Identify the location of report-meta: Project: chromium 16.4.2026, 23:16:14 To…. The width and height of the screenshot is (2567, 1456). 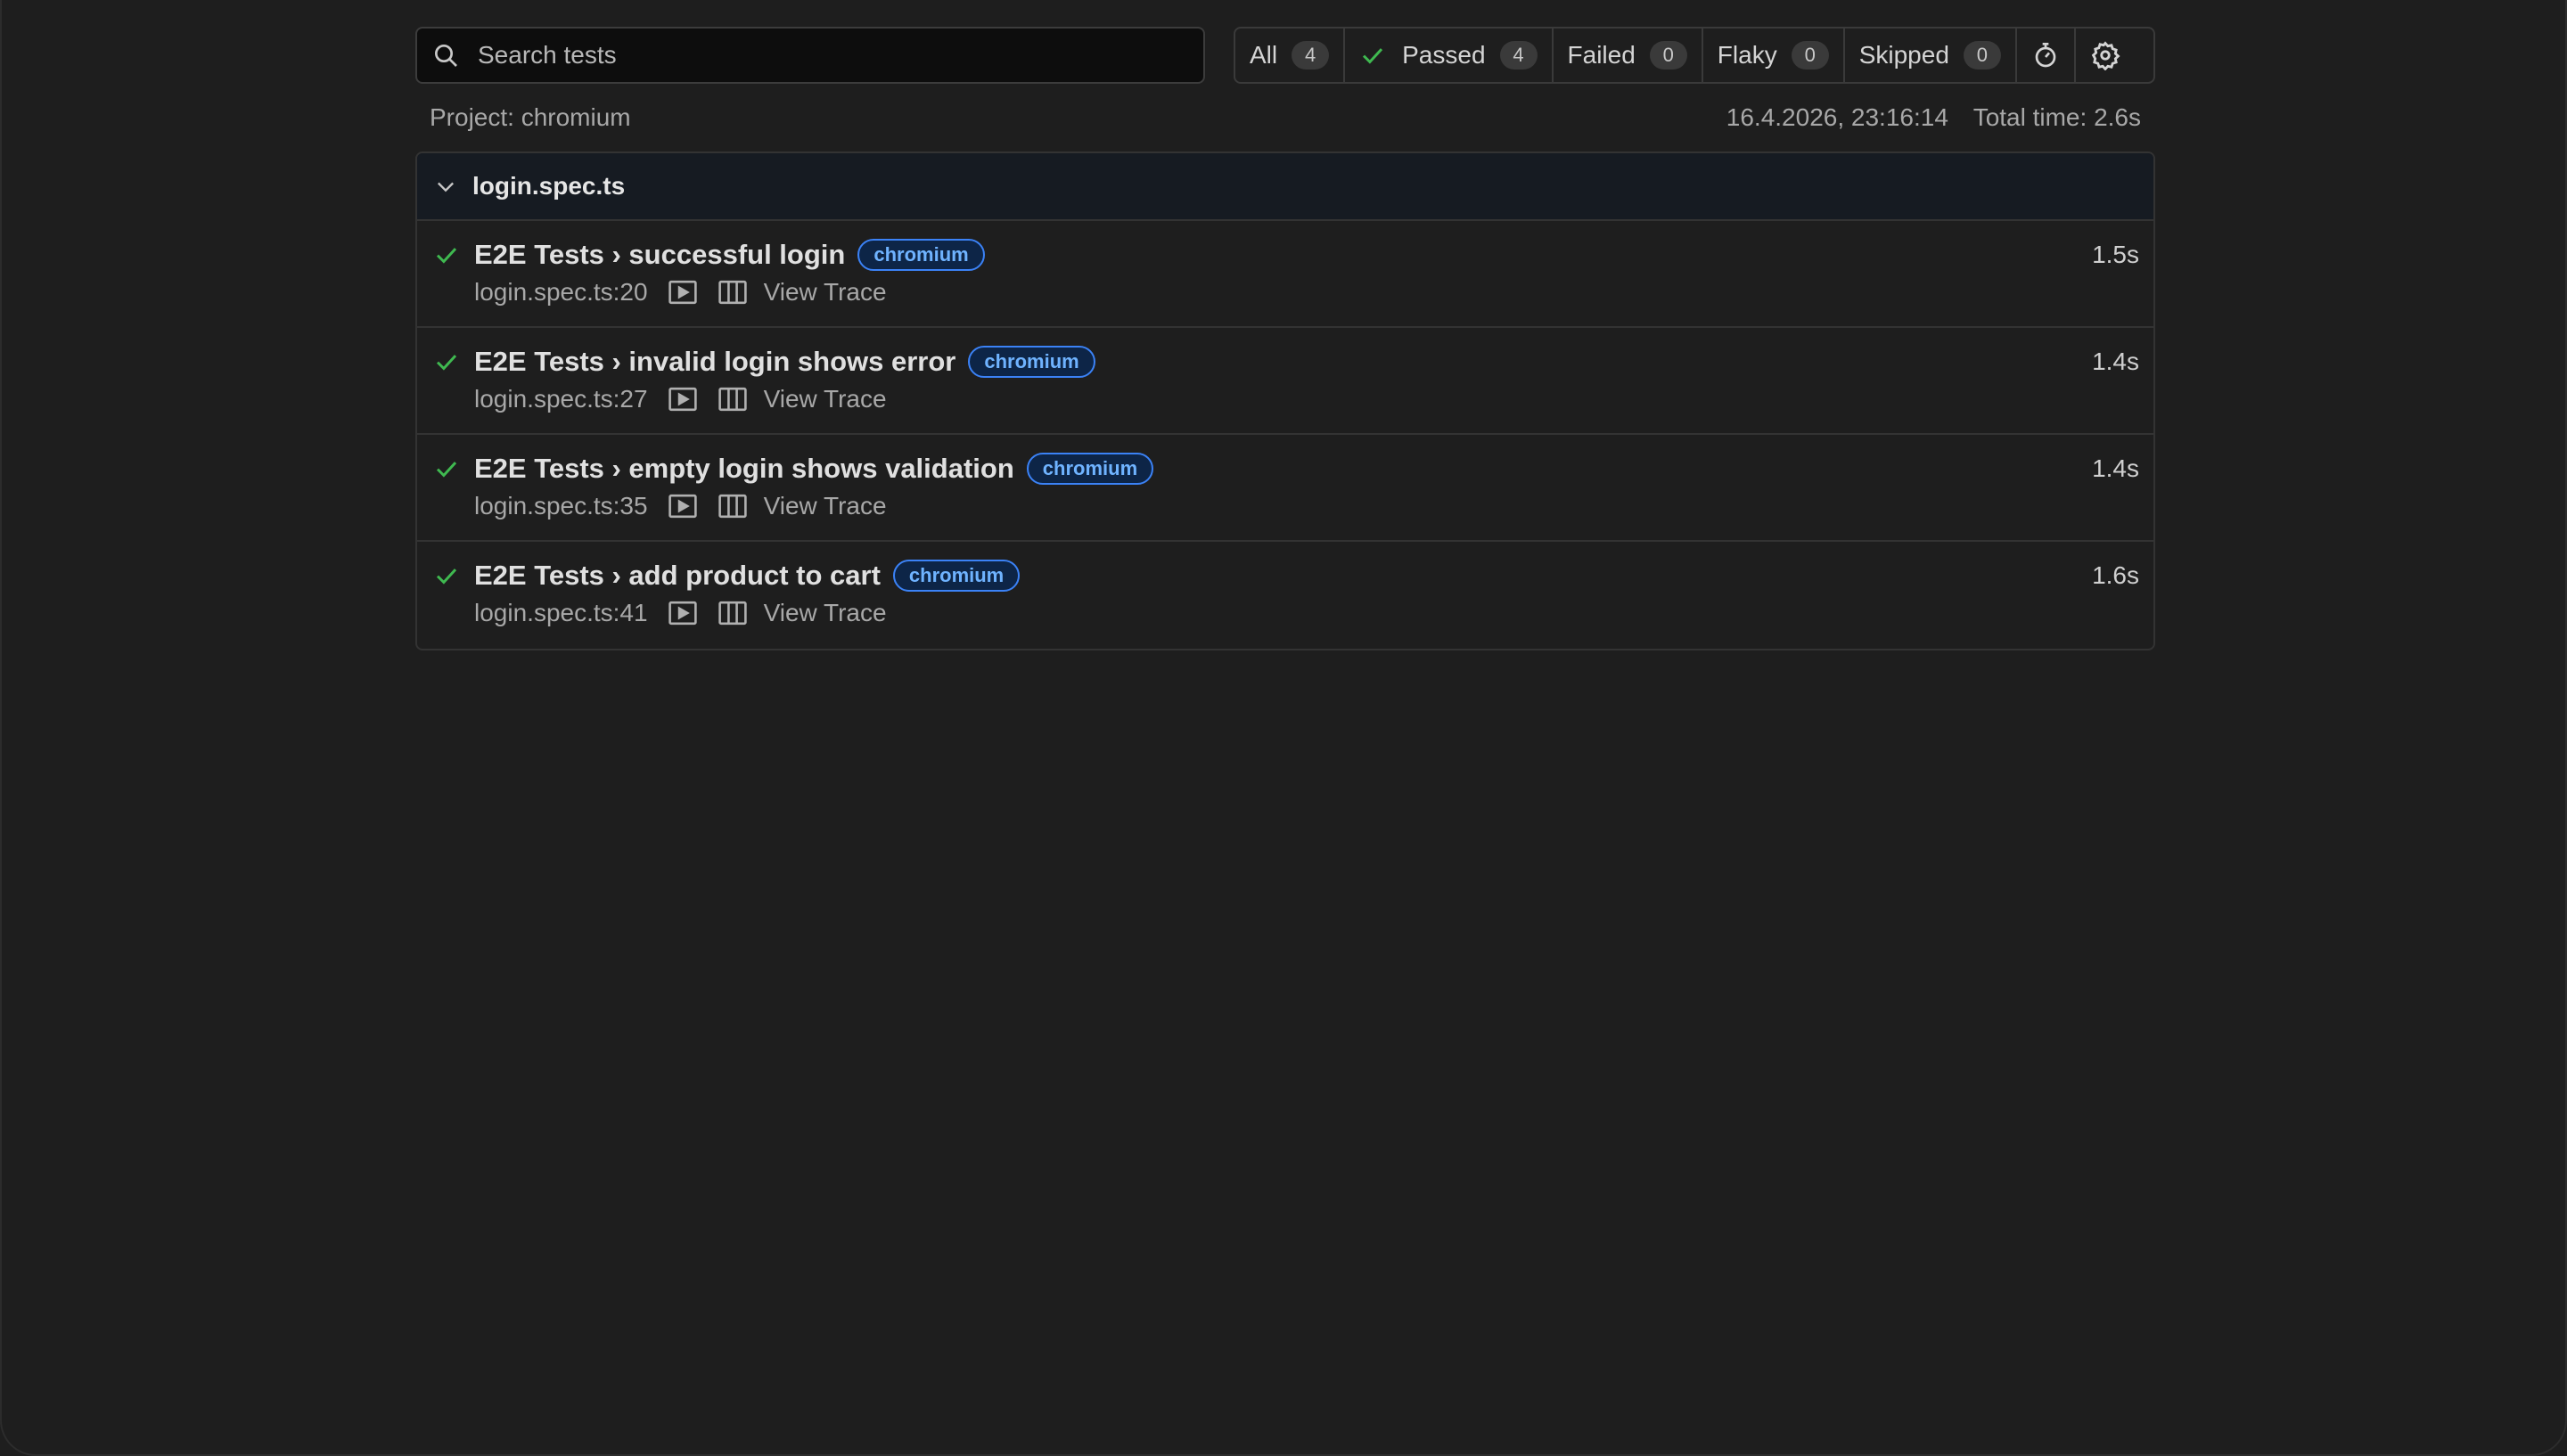
(1285, 118).